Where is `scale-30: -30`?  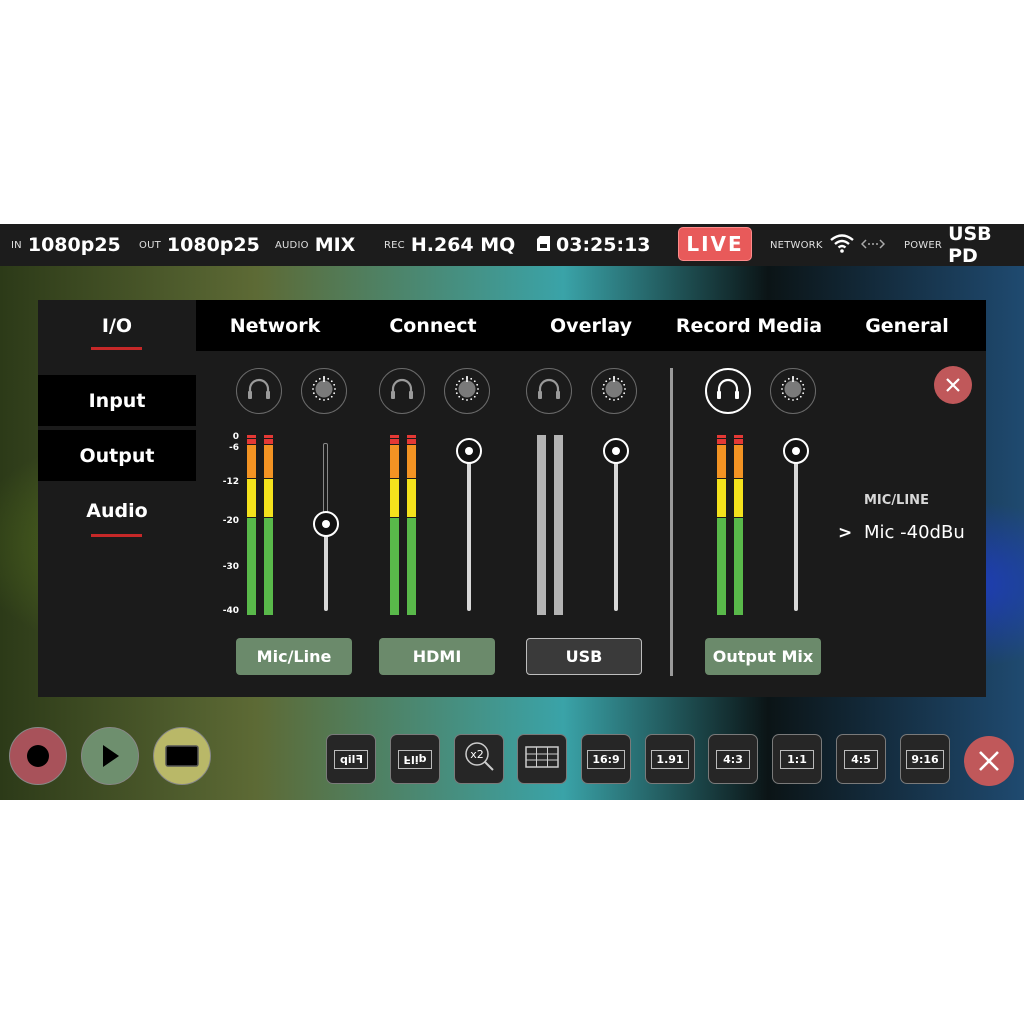
scale-30: -30 is located at coordinates (230, 567).